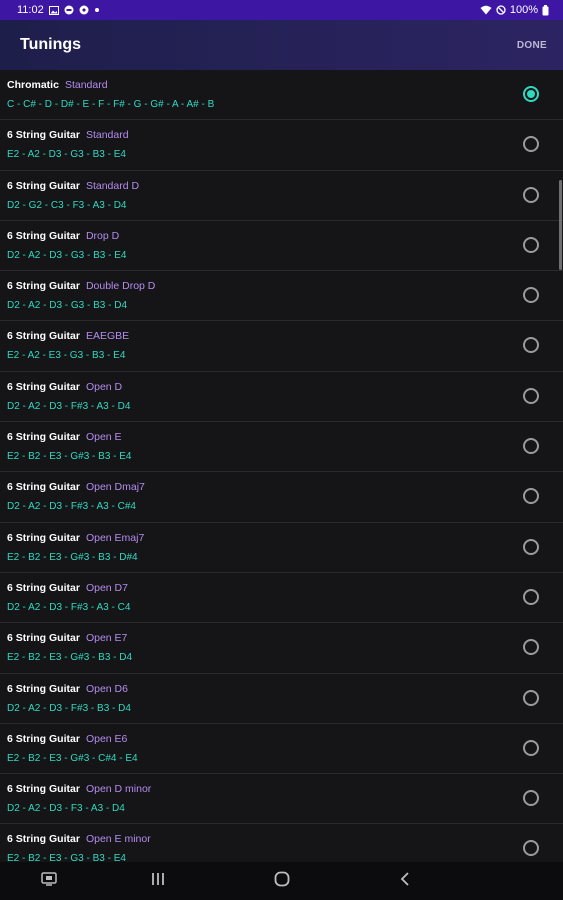 This screenshot has width=563, height=900. What do you see at coordinates (545, 10) in the screenshot?
I see `battery-icon` at bounding box center [545, 10].